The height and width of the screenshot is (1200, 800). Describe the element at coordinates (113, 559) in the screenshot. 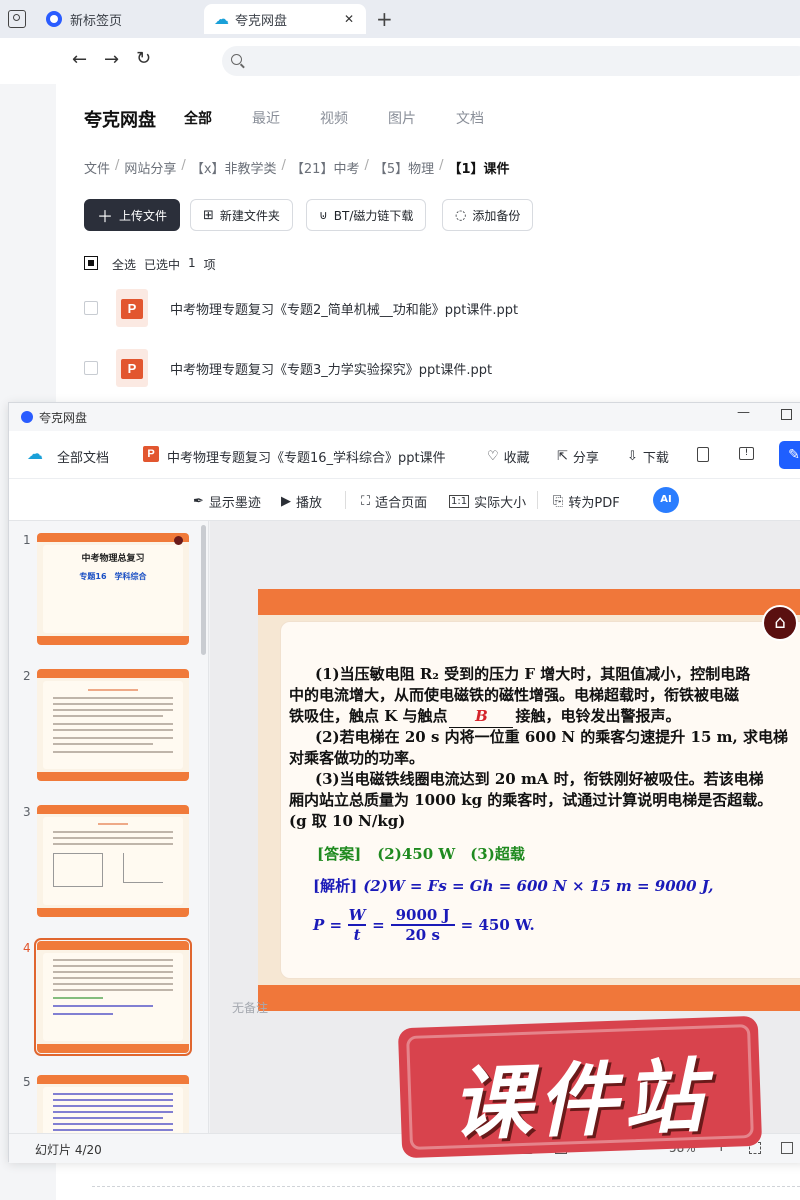

I see `thumbnail-title: 中考物理总复习` at that location.